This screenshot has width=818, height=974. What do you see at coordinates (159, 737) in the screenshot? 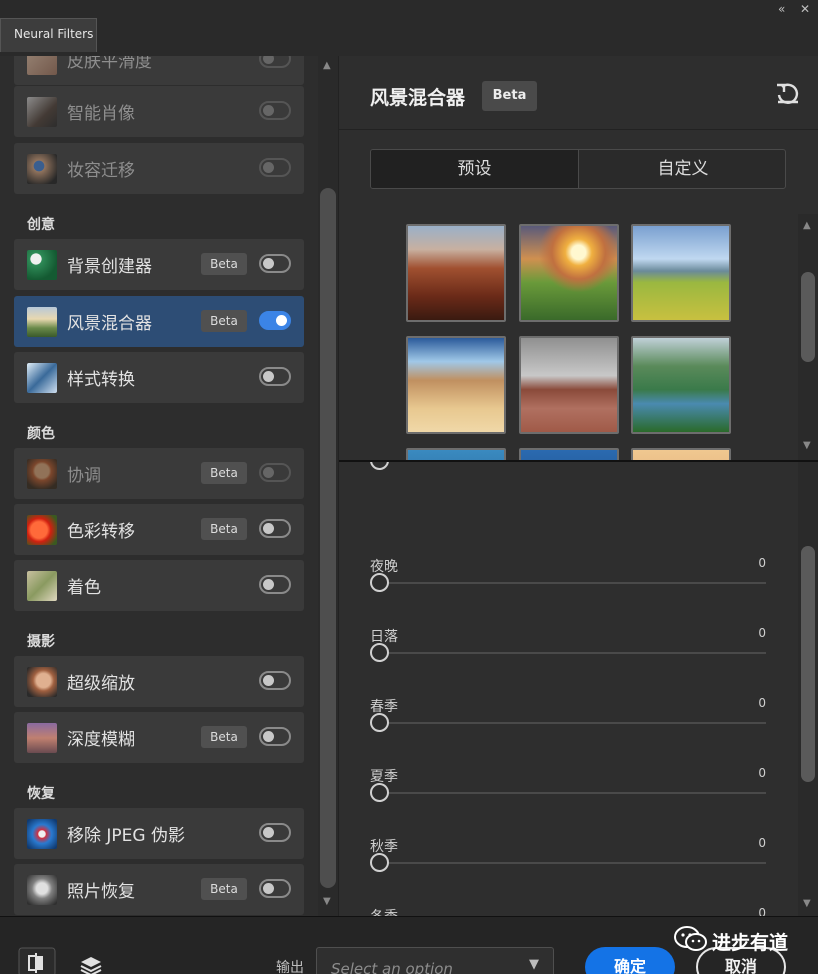
I see `filter-item-depth-blur: 深度模糊 Beta` at bounding box center [159, 737].